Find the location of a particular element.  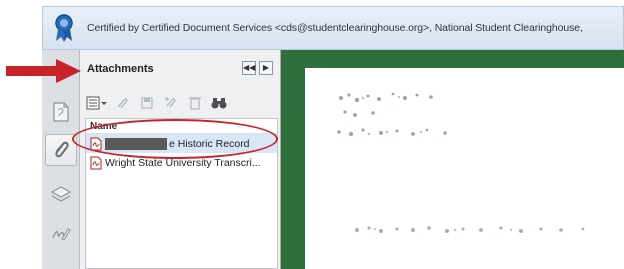

list-options-icon is located at coordinates (96, 103).